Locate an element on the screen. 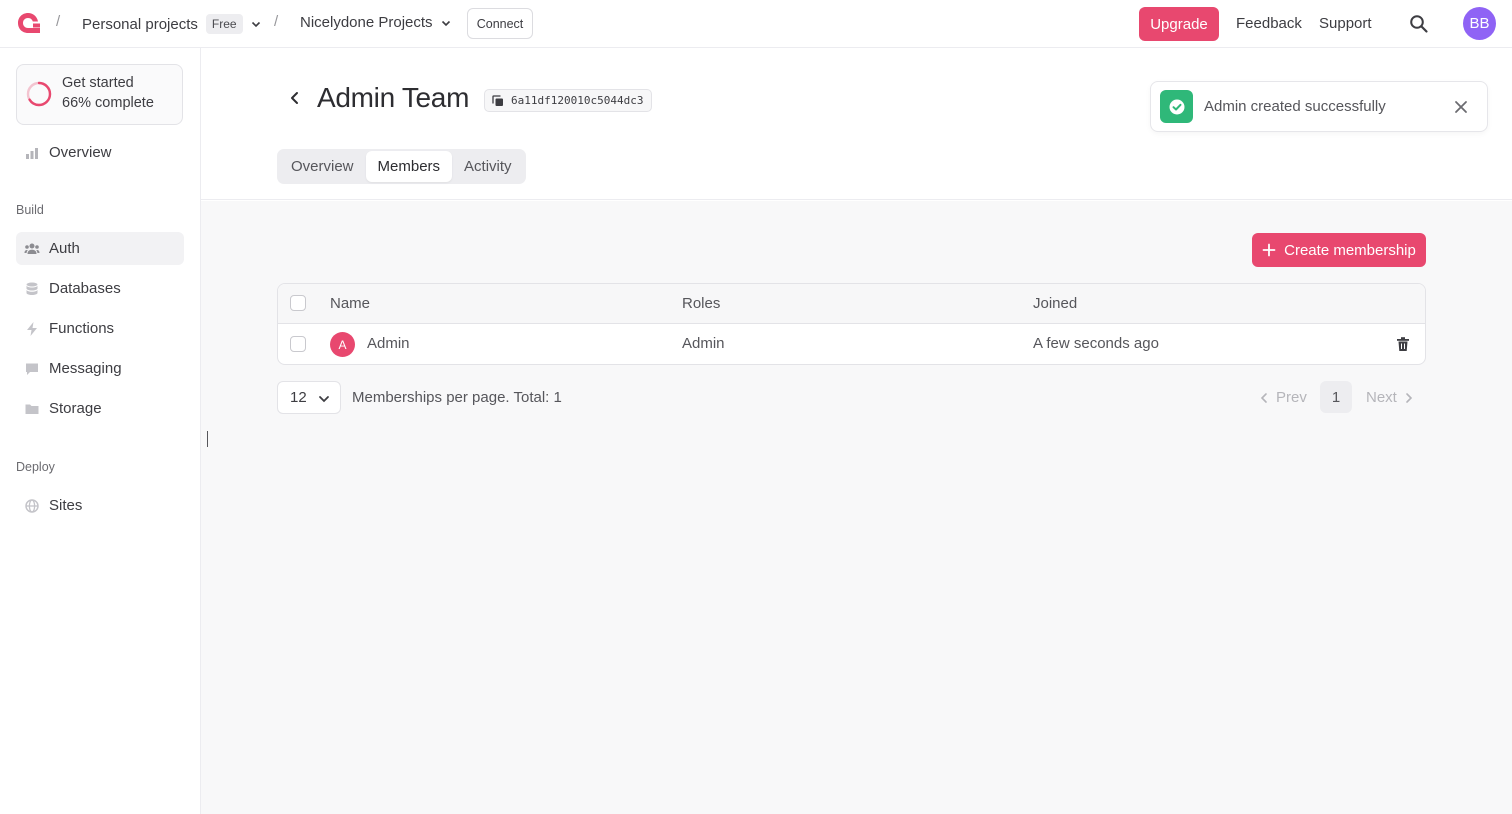 Image resolution: width=1512 pixels, height=814 pixels. next-page-button: Next is located at coordinates (1390, 397).